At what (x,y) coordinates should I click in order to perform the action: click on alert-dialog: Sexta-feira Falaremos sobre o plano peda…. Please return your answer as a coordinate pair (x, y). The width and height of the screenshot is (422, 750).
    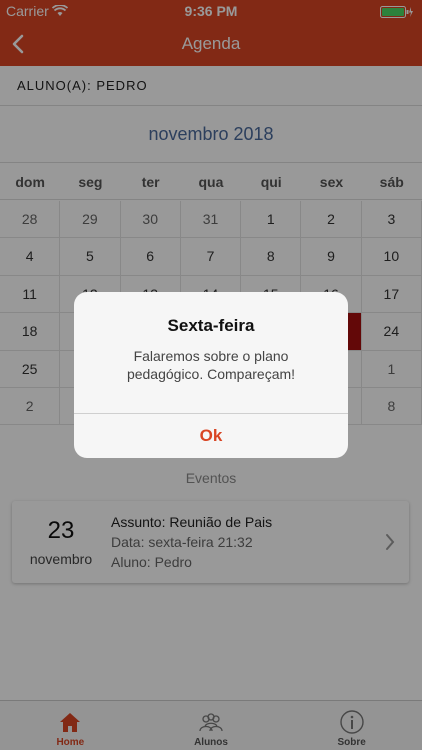
    Looking at the image, I should click on (211, 375).